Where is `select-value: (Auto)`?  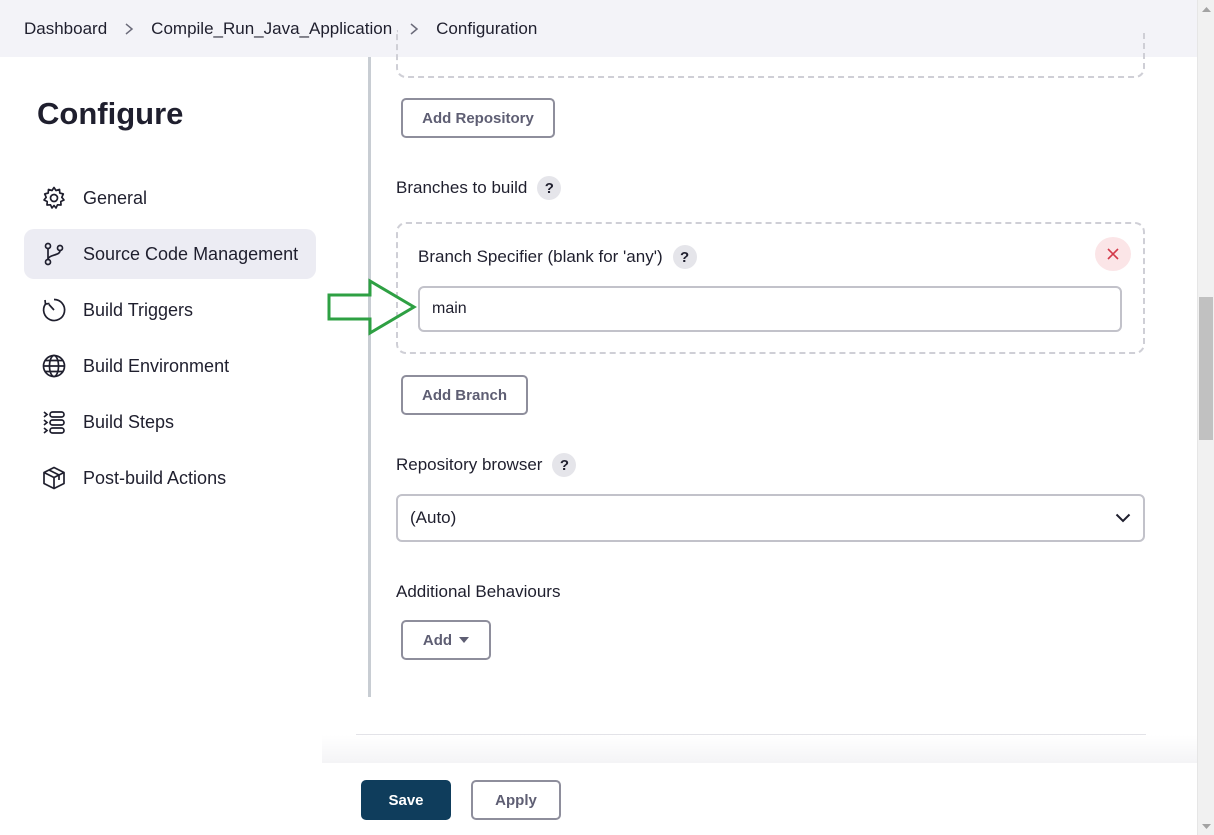 select-value: (Auto) is located at coordinates (433, 517).